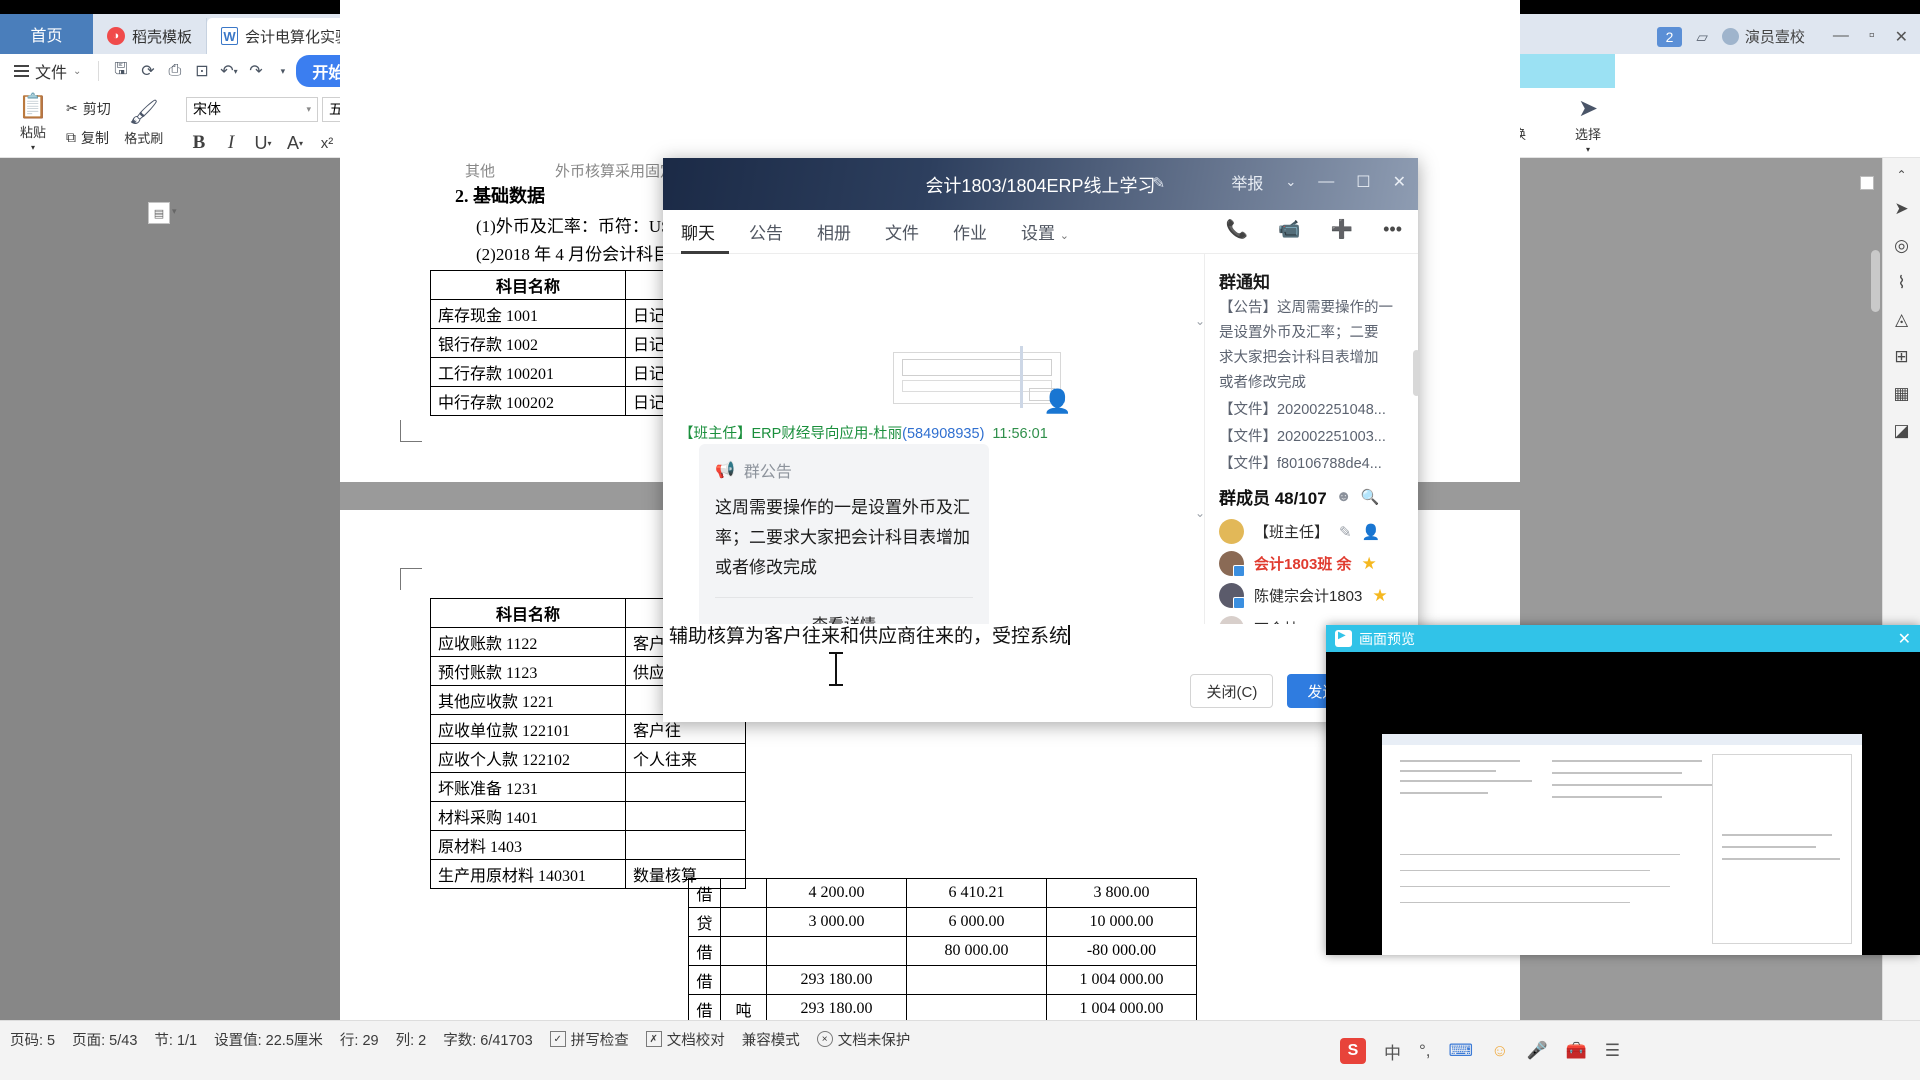 The width and height of the screenshot is (1920, 1080). I want to click on status-word-count: 字数: 6/41703, so click(487, 1039).